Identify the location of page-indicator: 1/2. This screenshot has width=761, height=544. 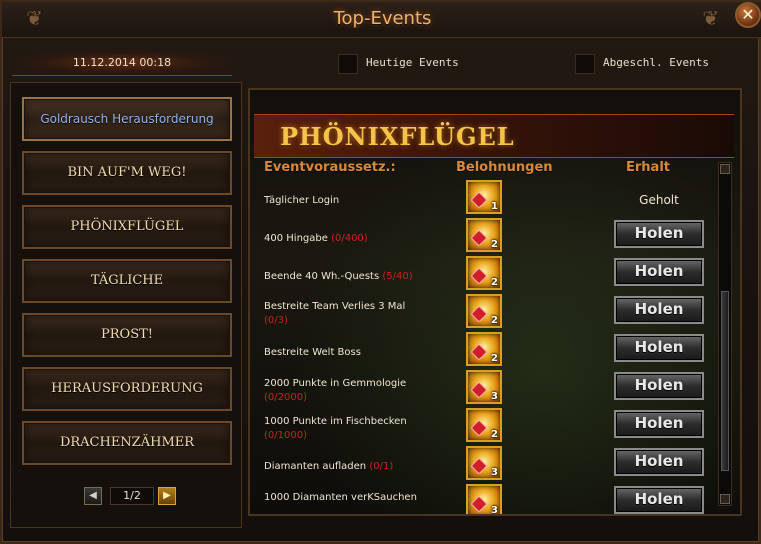
(132, 496).